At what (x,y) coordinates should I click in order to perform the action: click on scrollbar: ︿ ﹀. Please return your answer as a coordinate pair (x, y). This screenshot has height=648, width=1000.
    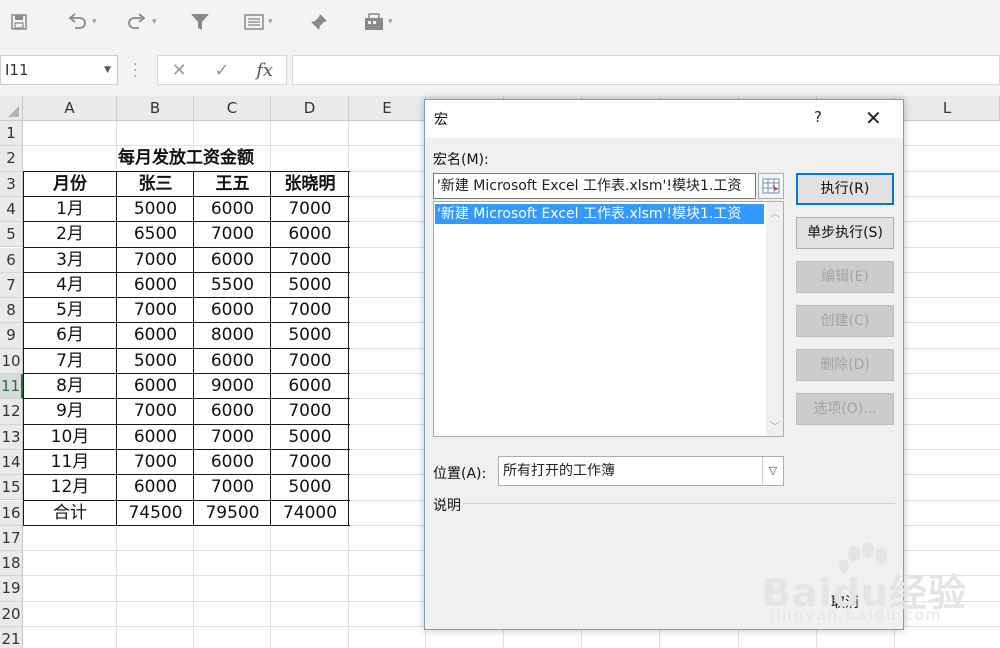
    Looking at the image, I should click on (774, 319).